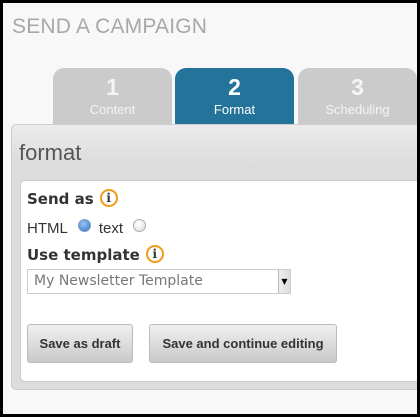 The width and height of the screenshot is (420, 417). Describe the element at coordinates (111, 228) in the screenshot. I see `text-option-label: text` at that location.